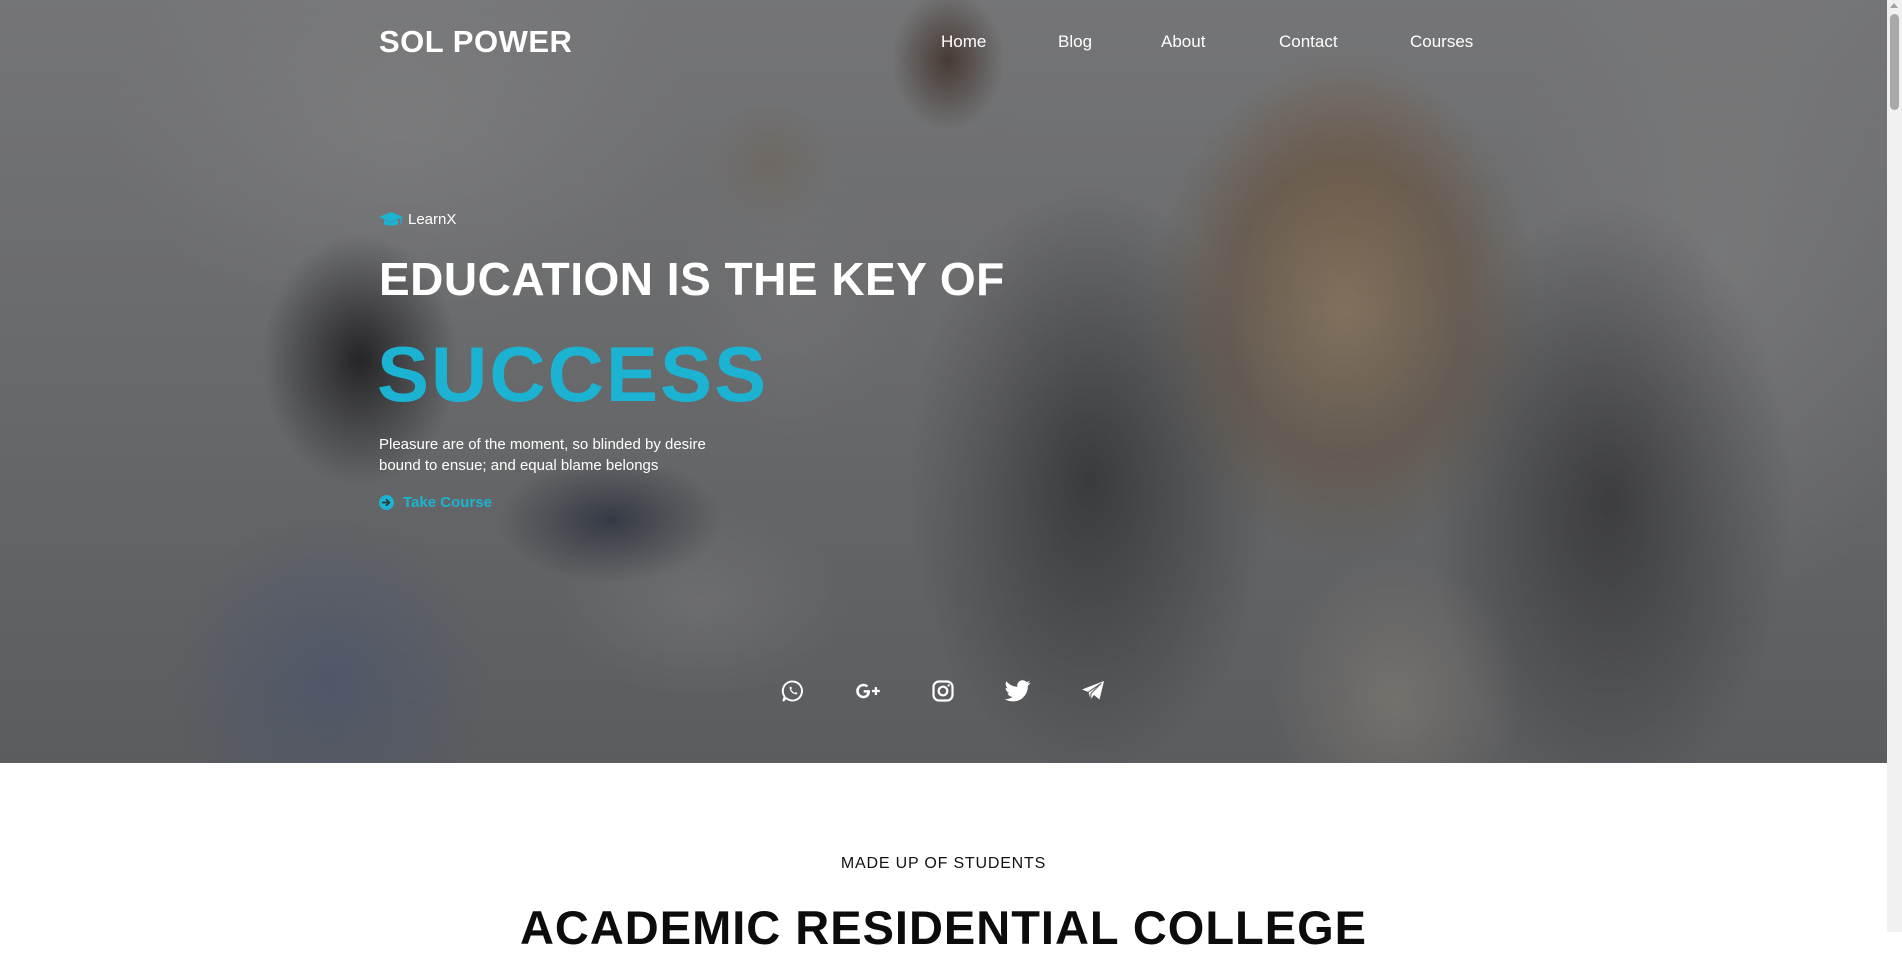 The height and width of the screenshot is (956, 1902). What do you see at coordinates (1894, 62) in the screenshot?
I see `scrollbar-thumb` at bounding box center [1894, 62].